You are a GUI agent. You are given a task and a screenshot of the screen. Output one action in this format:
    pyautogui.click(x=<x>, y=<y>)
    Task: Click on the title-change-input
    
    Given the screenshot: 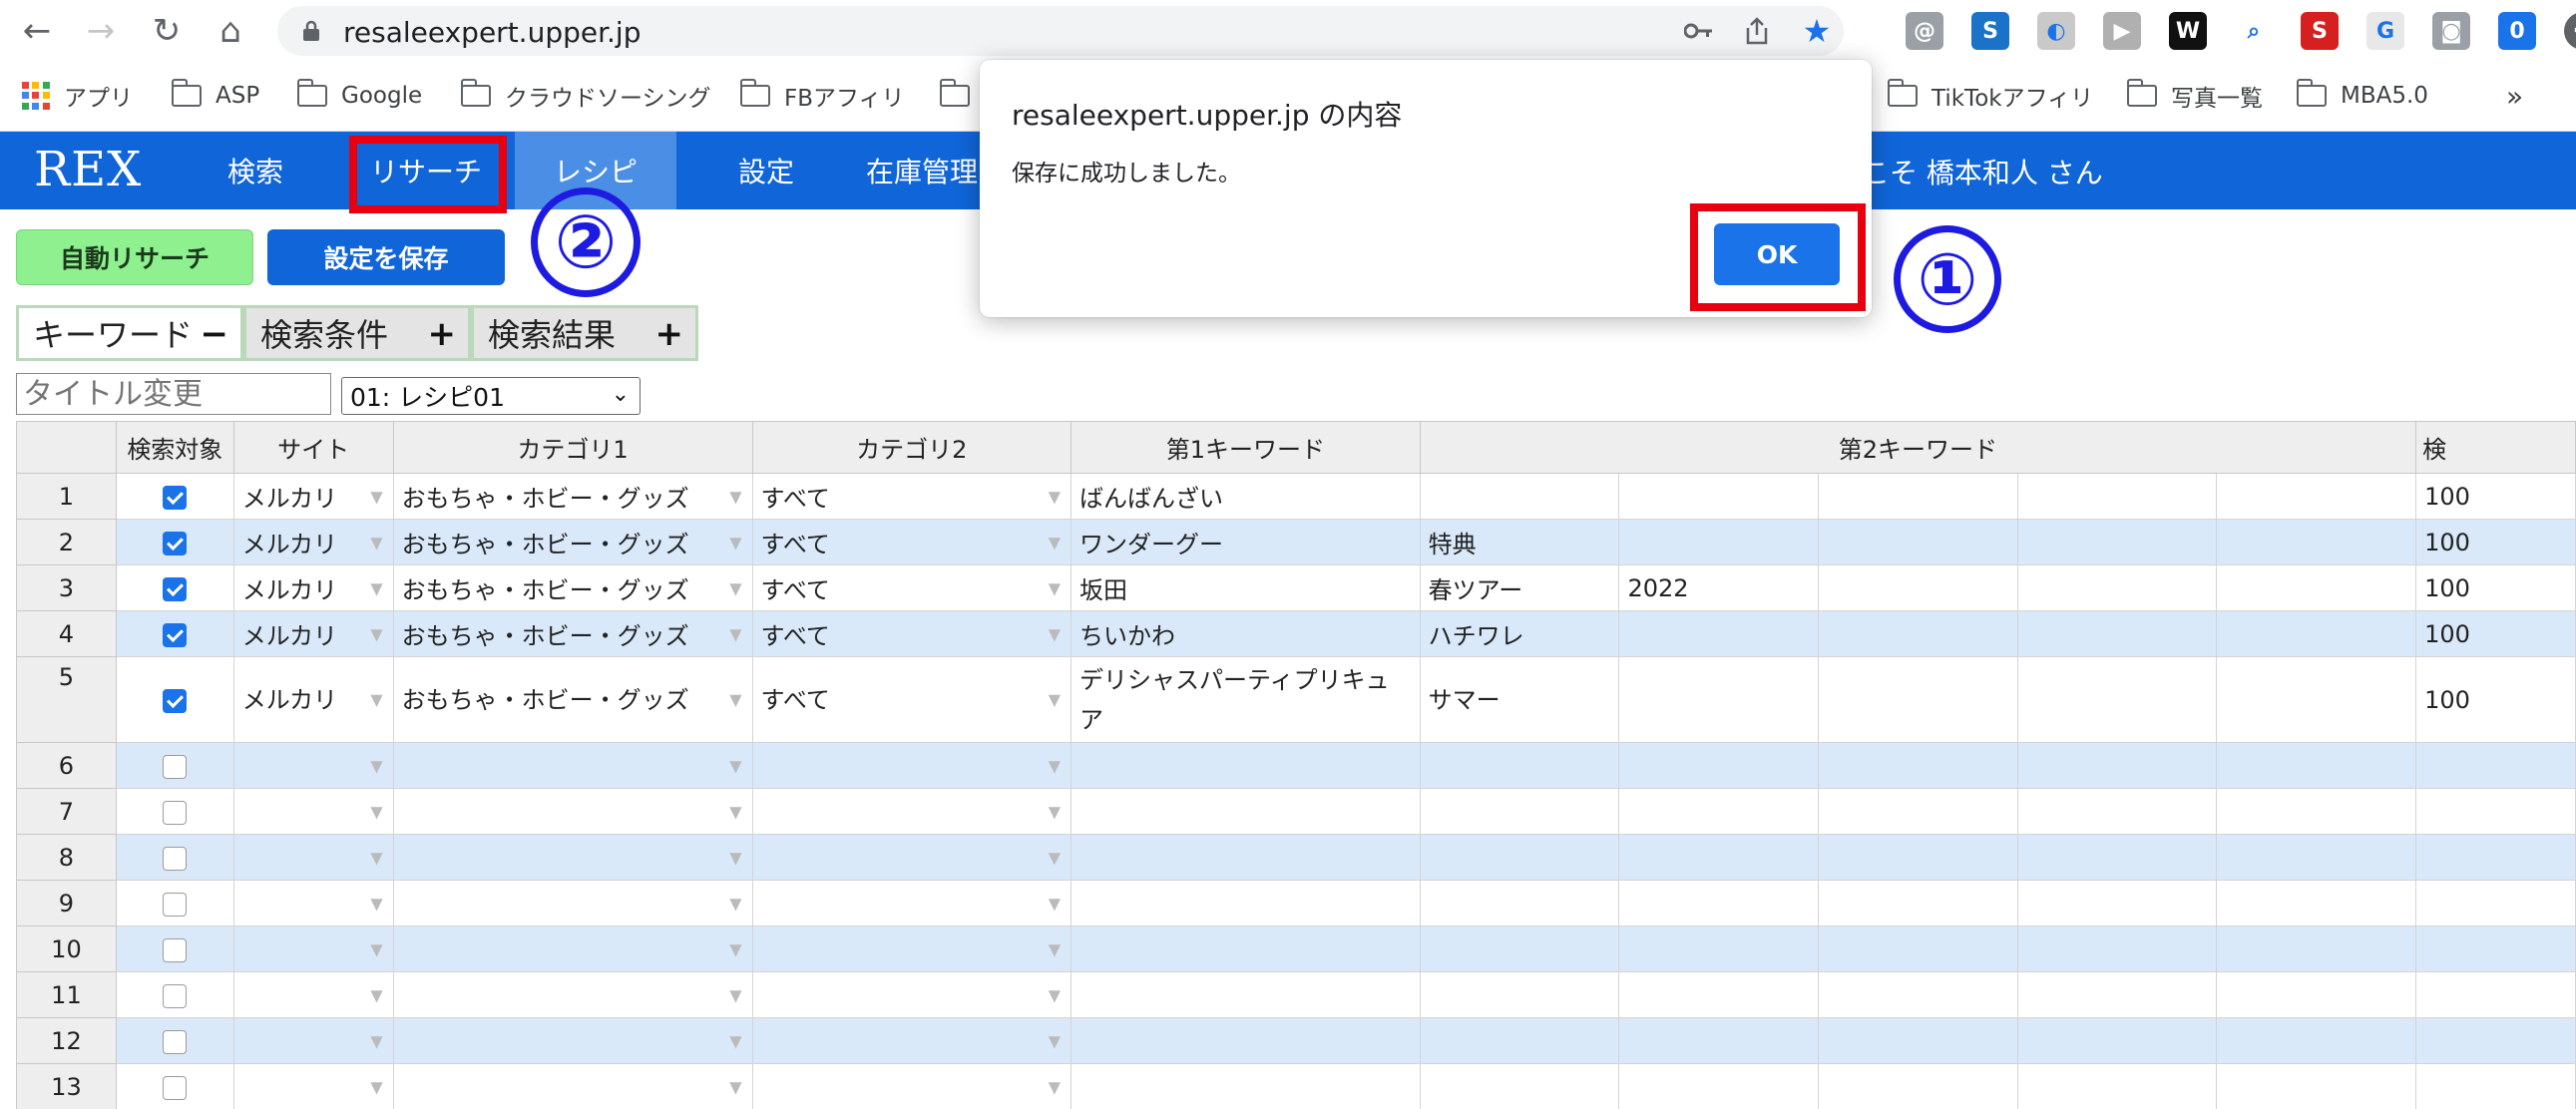 What is the action you would take?
    pyautogui.click(x=173, y=394)
    